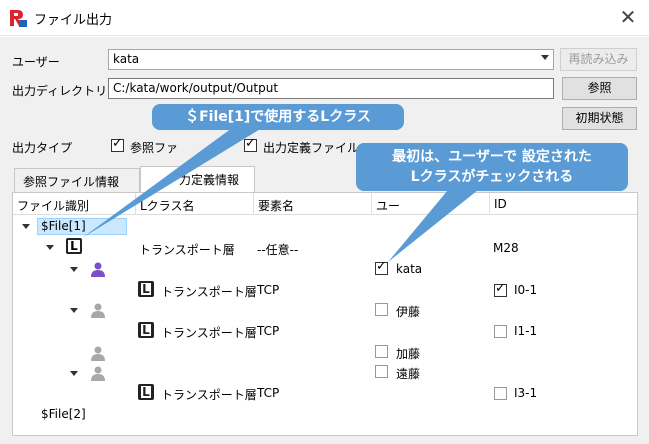 The height and width of the screenshot is (444, 649). Describe the element at coordinates (42, 148) in the screenshot. I see `output-type-label: 出力タイプ` at that location.